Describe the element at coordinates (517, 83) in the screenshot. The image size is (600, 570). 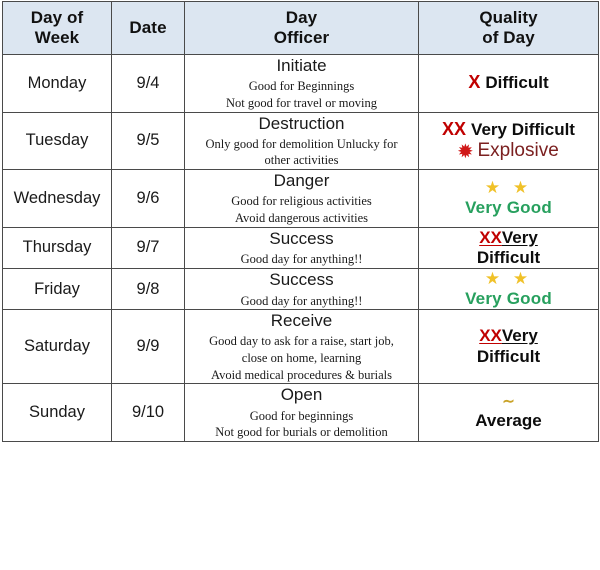
I see `quality-label: Difficult` at that location.